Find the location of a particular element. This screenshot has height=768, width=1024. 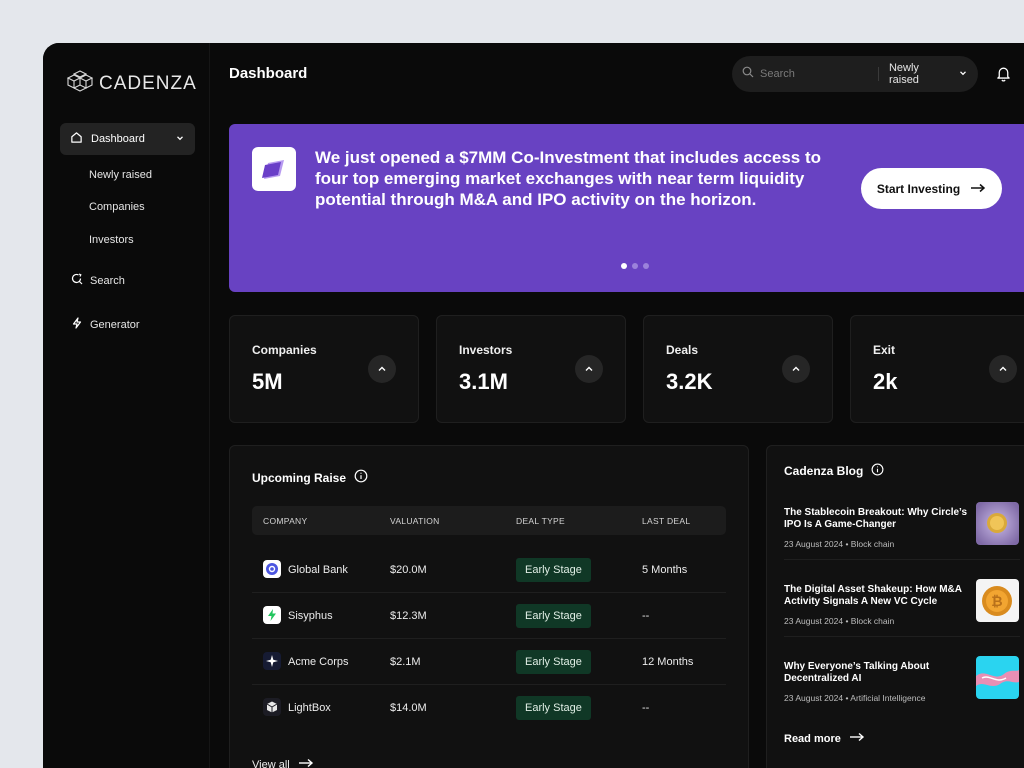

sidebar-subitem-investors: Investors is located at coordinates (111, 240).